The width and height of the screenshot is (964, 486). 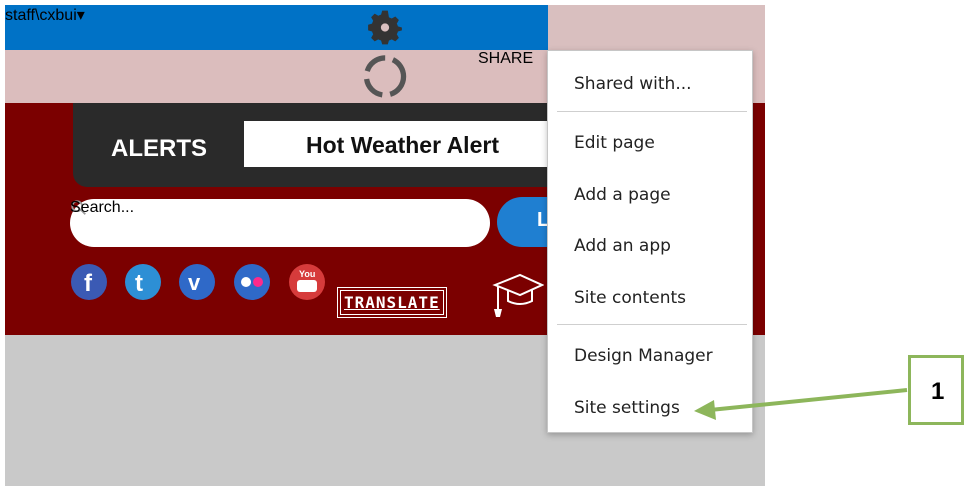 I want to click on callout-number: 1, so click(x=938, y=391).